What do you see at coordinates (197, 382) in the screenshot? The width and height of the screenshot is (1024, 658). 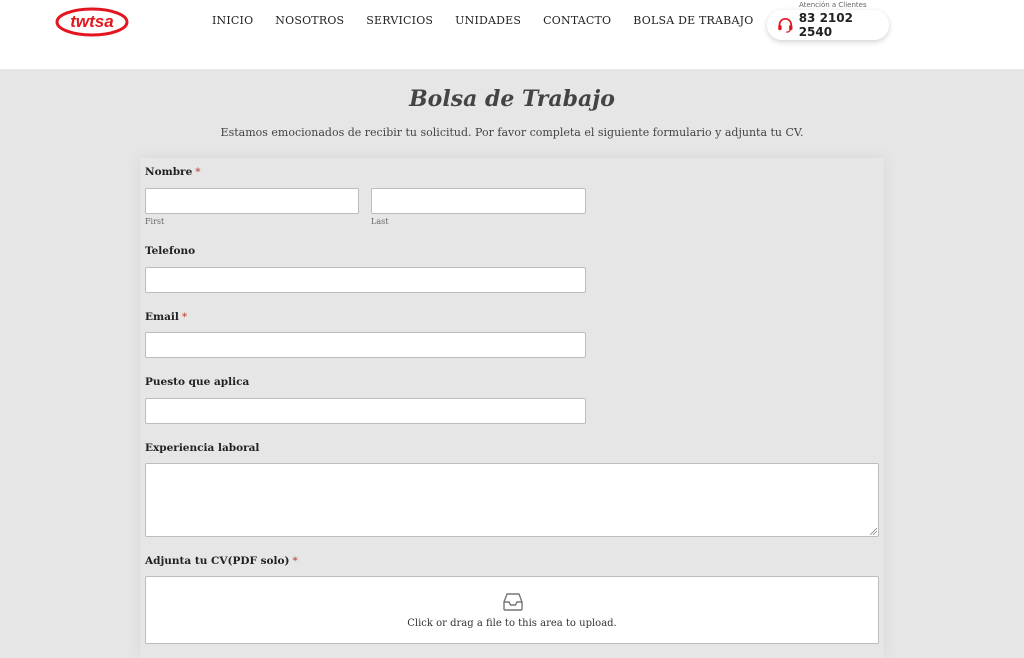 I see `puesto-label: Puesto que aplica` at bounding box center [197, 382].